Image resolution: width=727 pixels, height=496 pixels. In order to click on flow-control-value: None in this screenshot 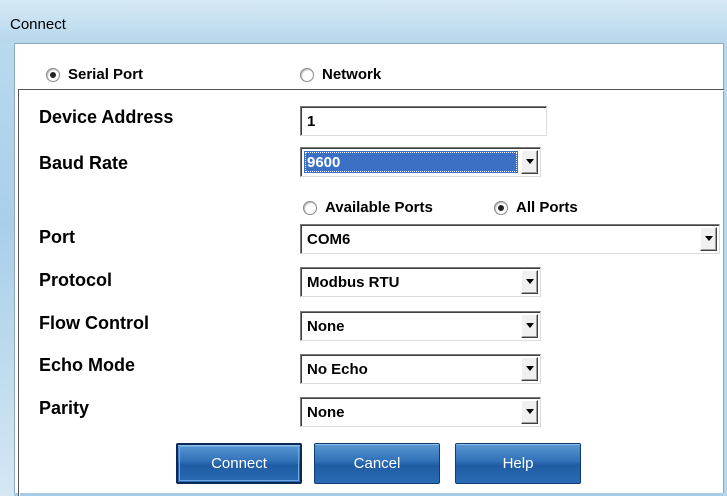, I will do `click(326, 326)`.